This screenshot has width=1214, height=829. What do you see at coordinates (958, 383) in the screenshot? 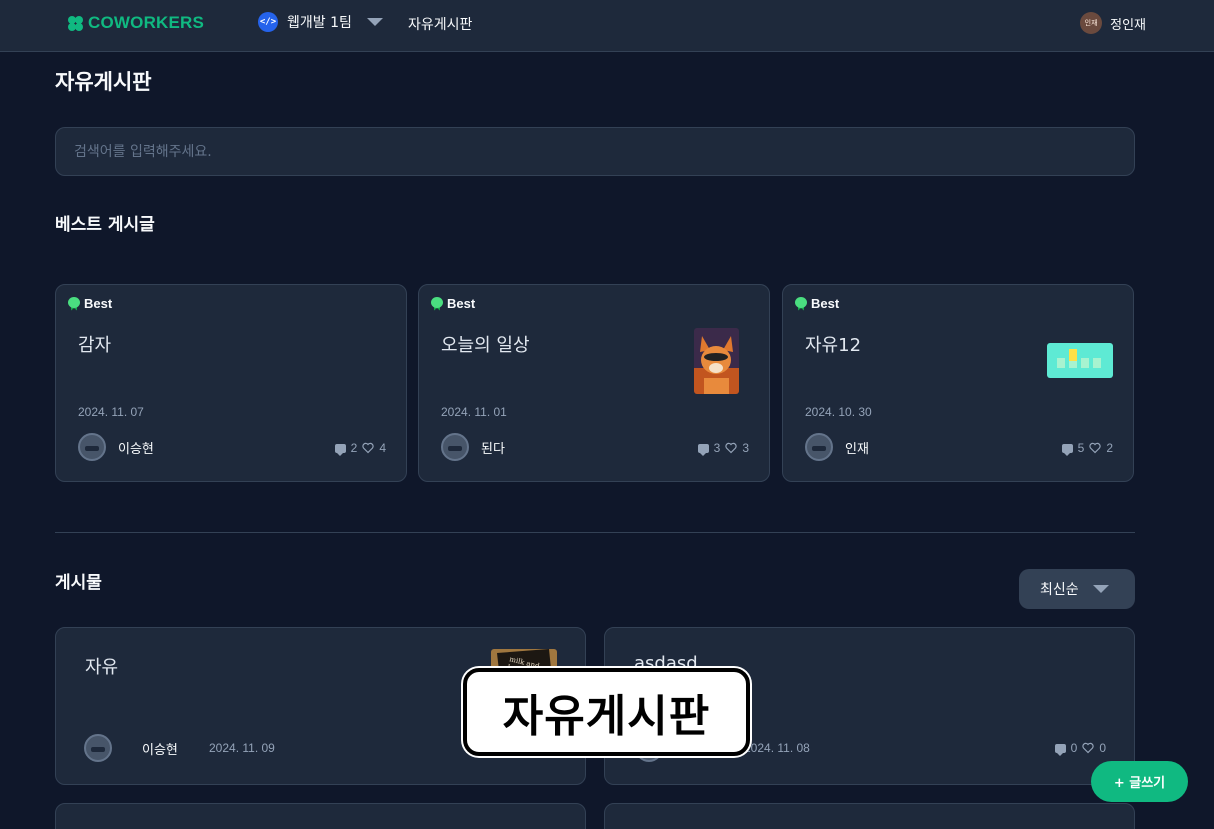
I see `best-post-card: Best 자유12 2024. 10. 30 인재 5 2` at bounding box center [958, 383].